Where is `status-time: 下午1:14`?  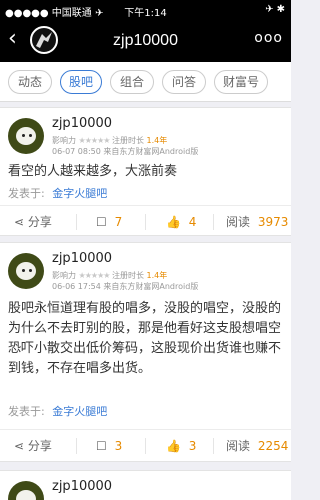
status-time: 下午1:14 is located at coordinates (145, 13).